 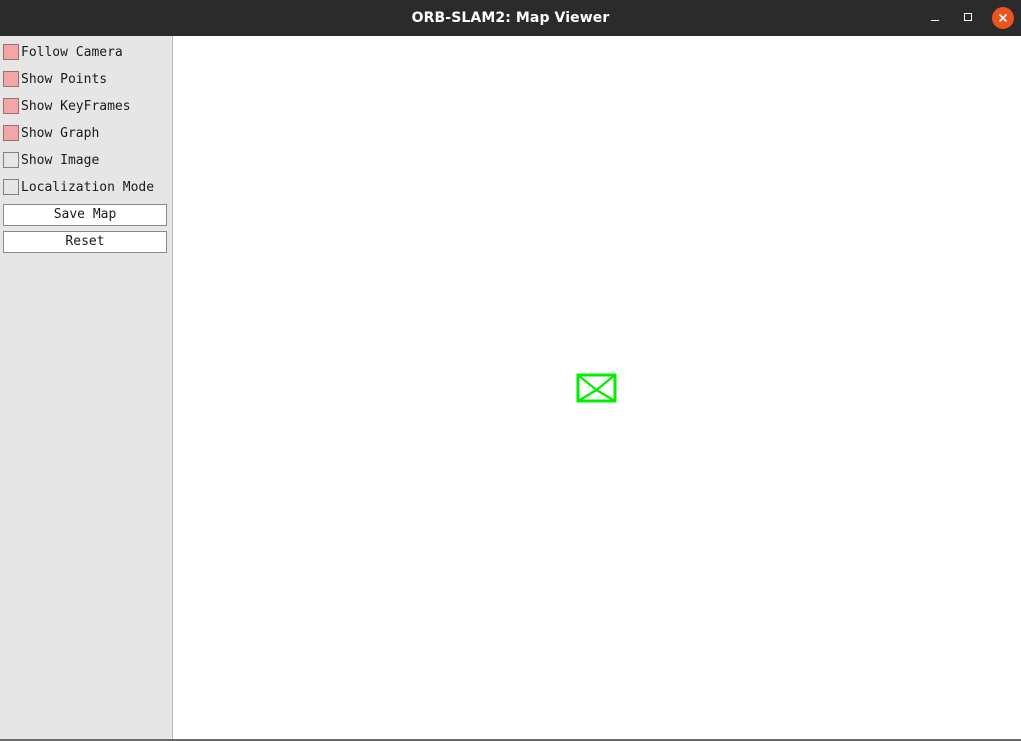 What do you see at coordinates (1003, 18) in the screenshot?
I see `close-icon` at bounding box center [1003, 18].